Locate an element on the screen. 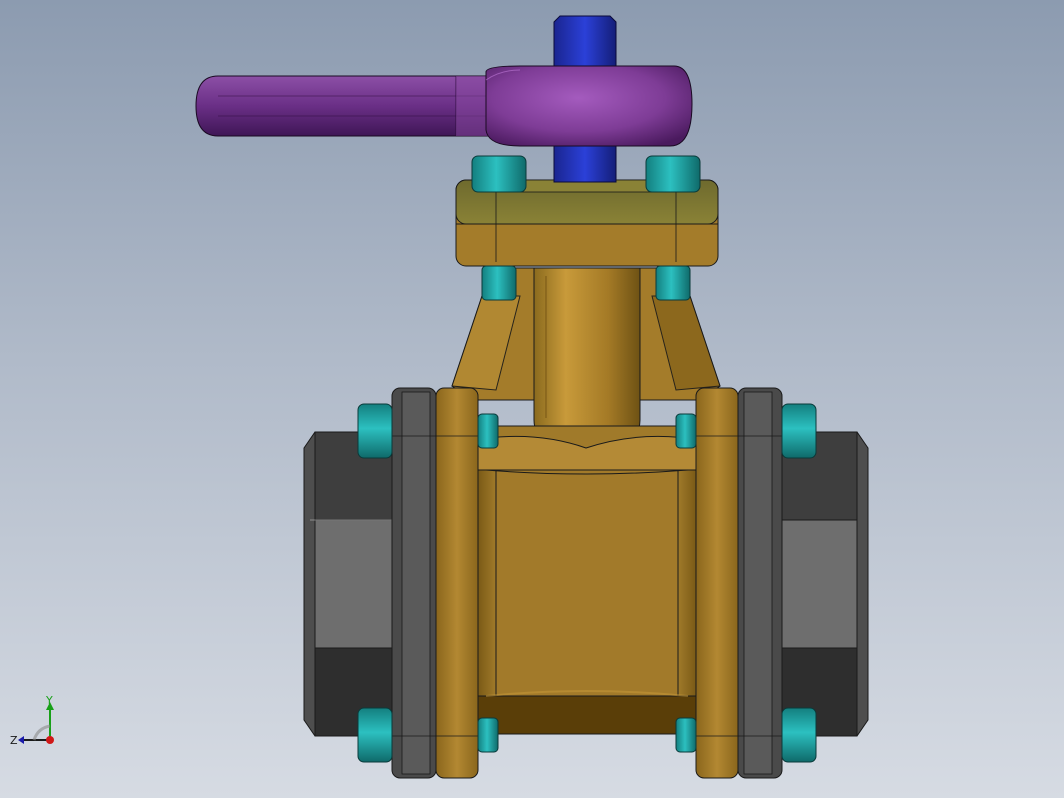 This screenshot has height=798, width=1064. view-orientation-triad: Y Z is located at coordinates (40, 727).